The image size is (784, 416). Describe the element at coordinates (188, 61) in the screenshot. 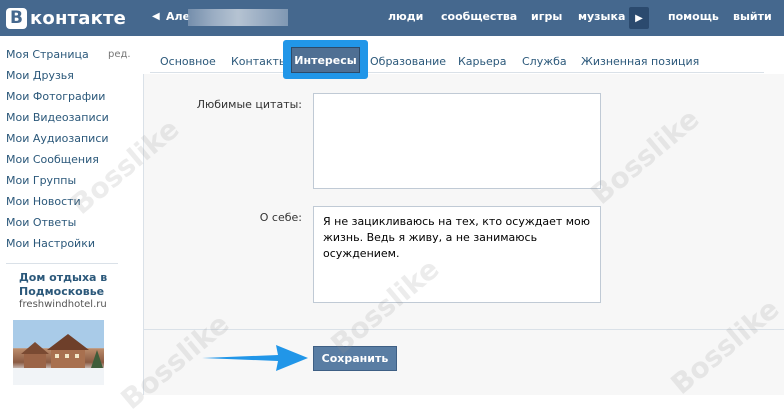

I see `tab-basic: Основное` at that location.